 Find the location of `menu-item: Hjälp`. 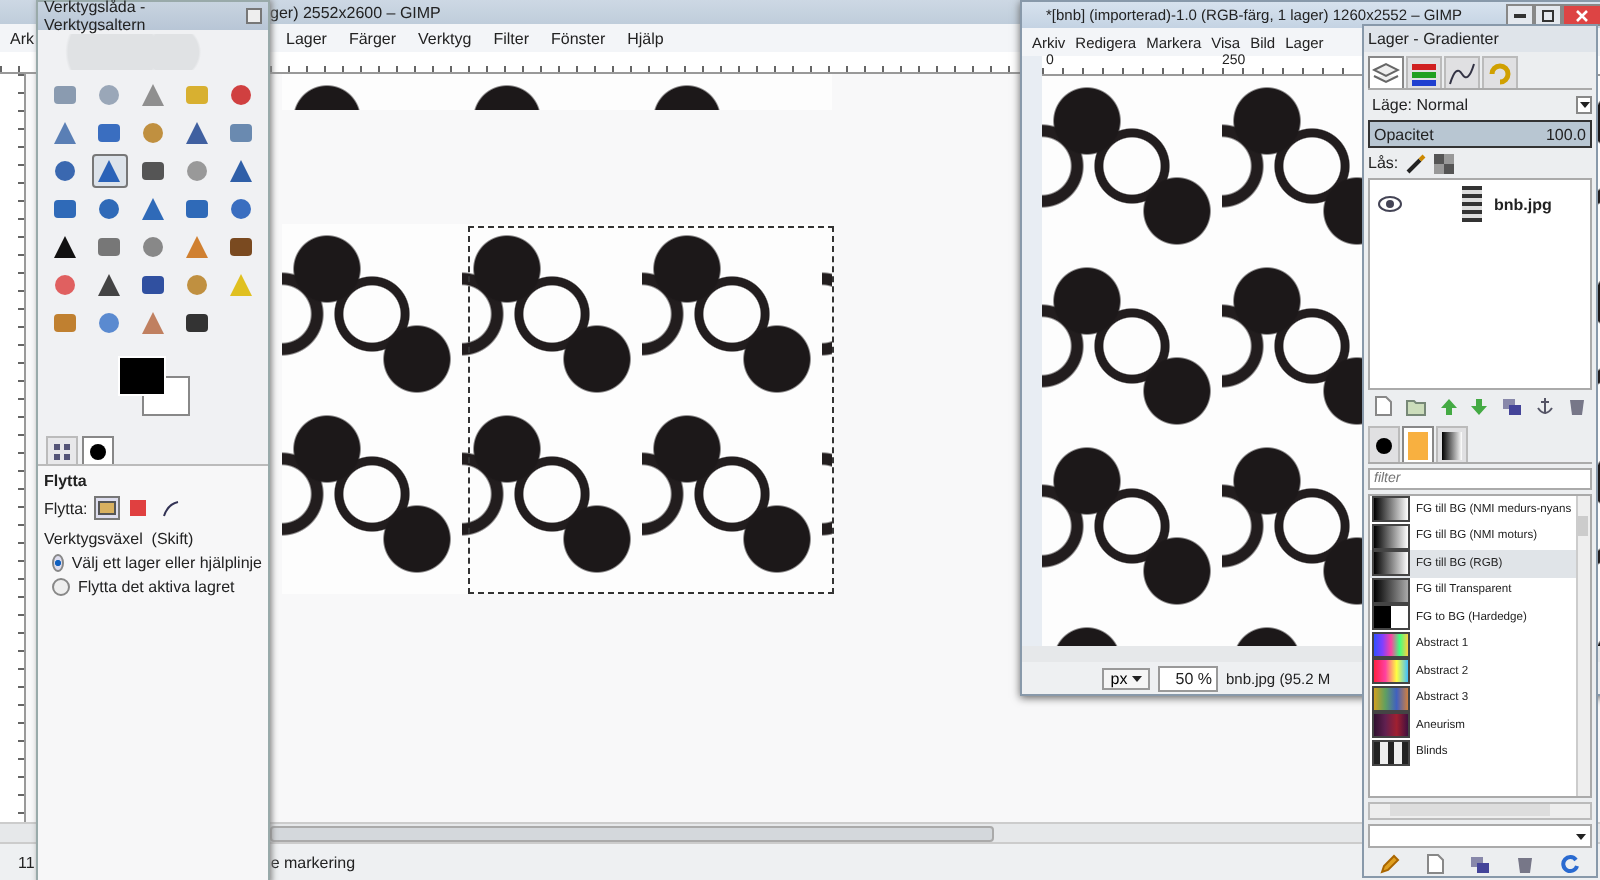

menu-item: Hjälp is located at coordinates (645, 38).